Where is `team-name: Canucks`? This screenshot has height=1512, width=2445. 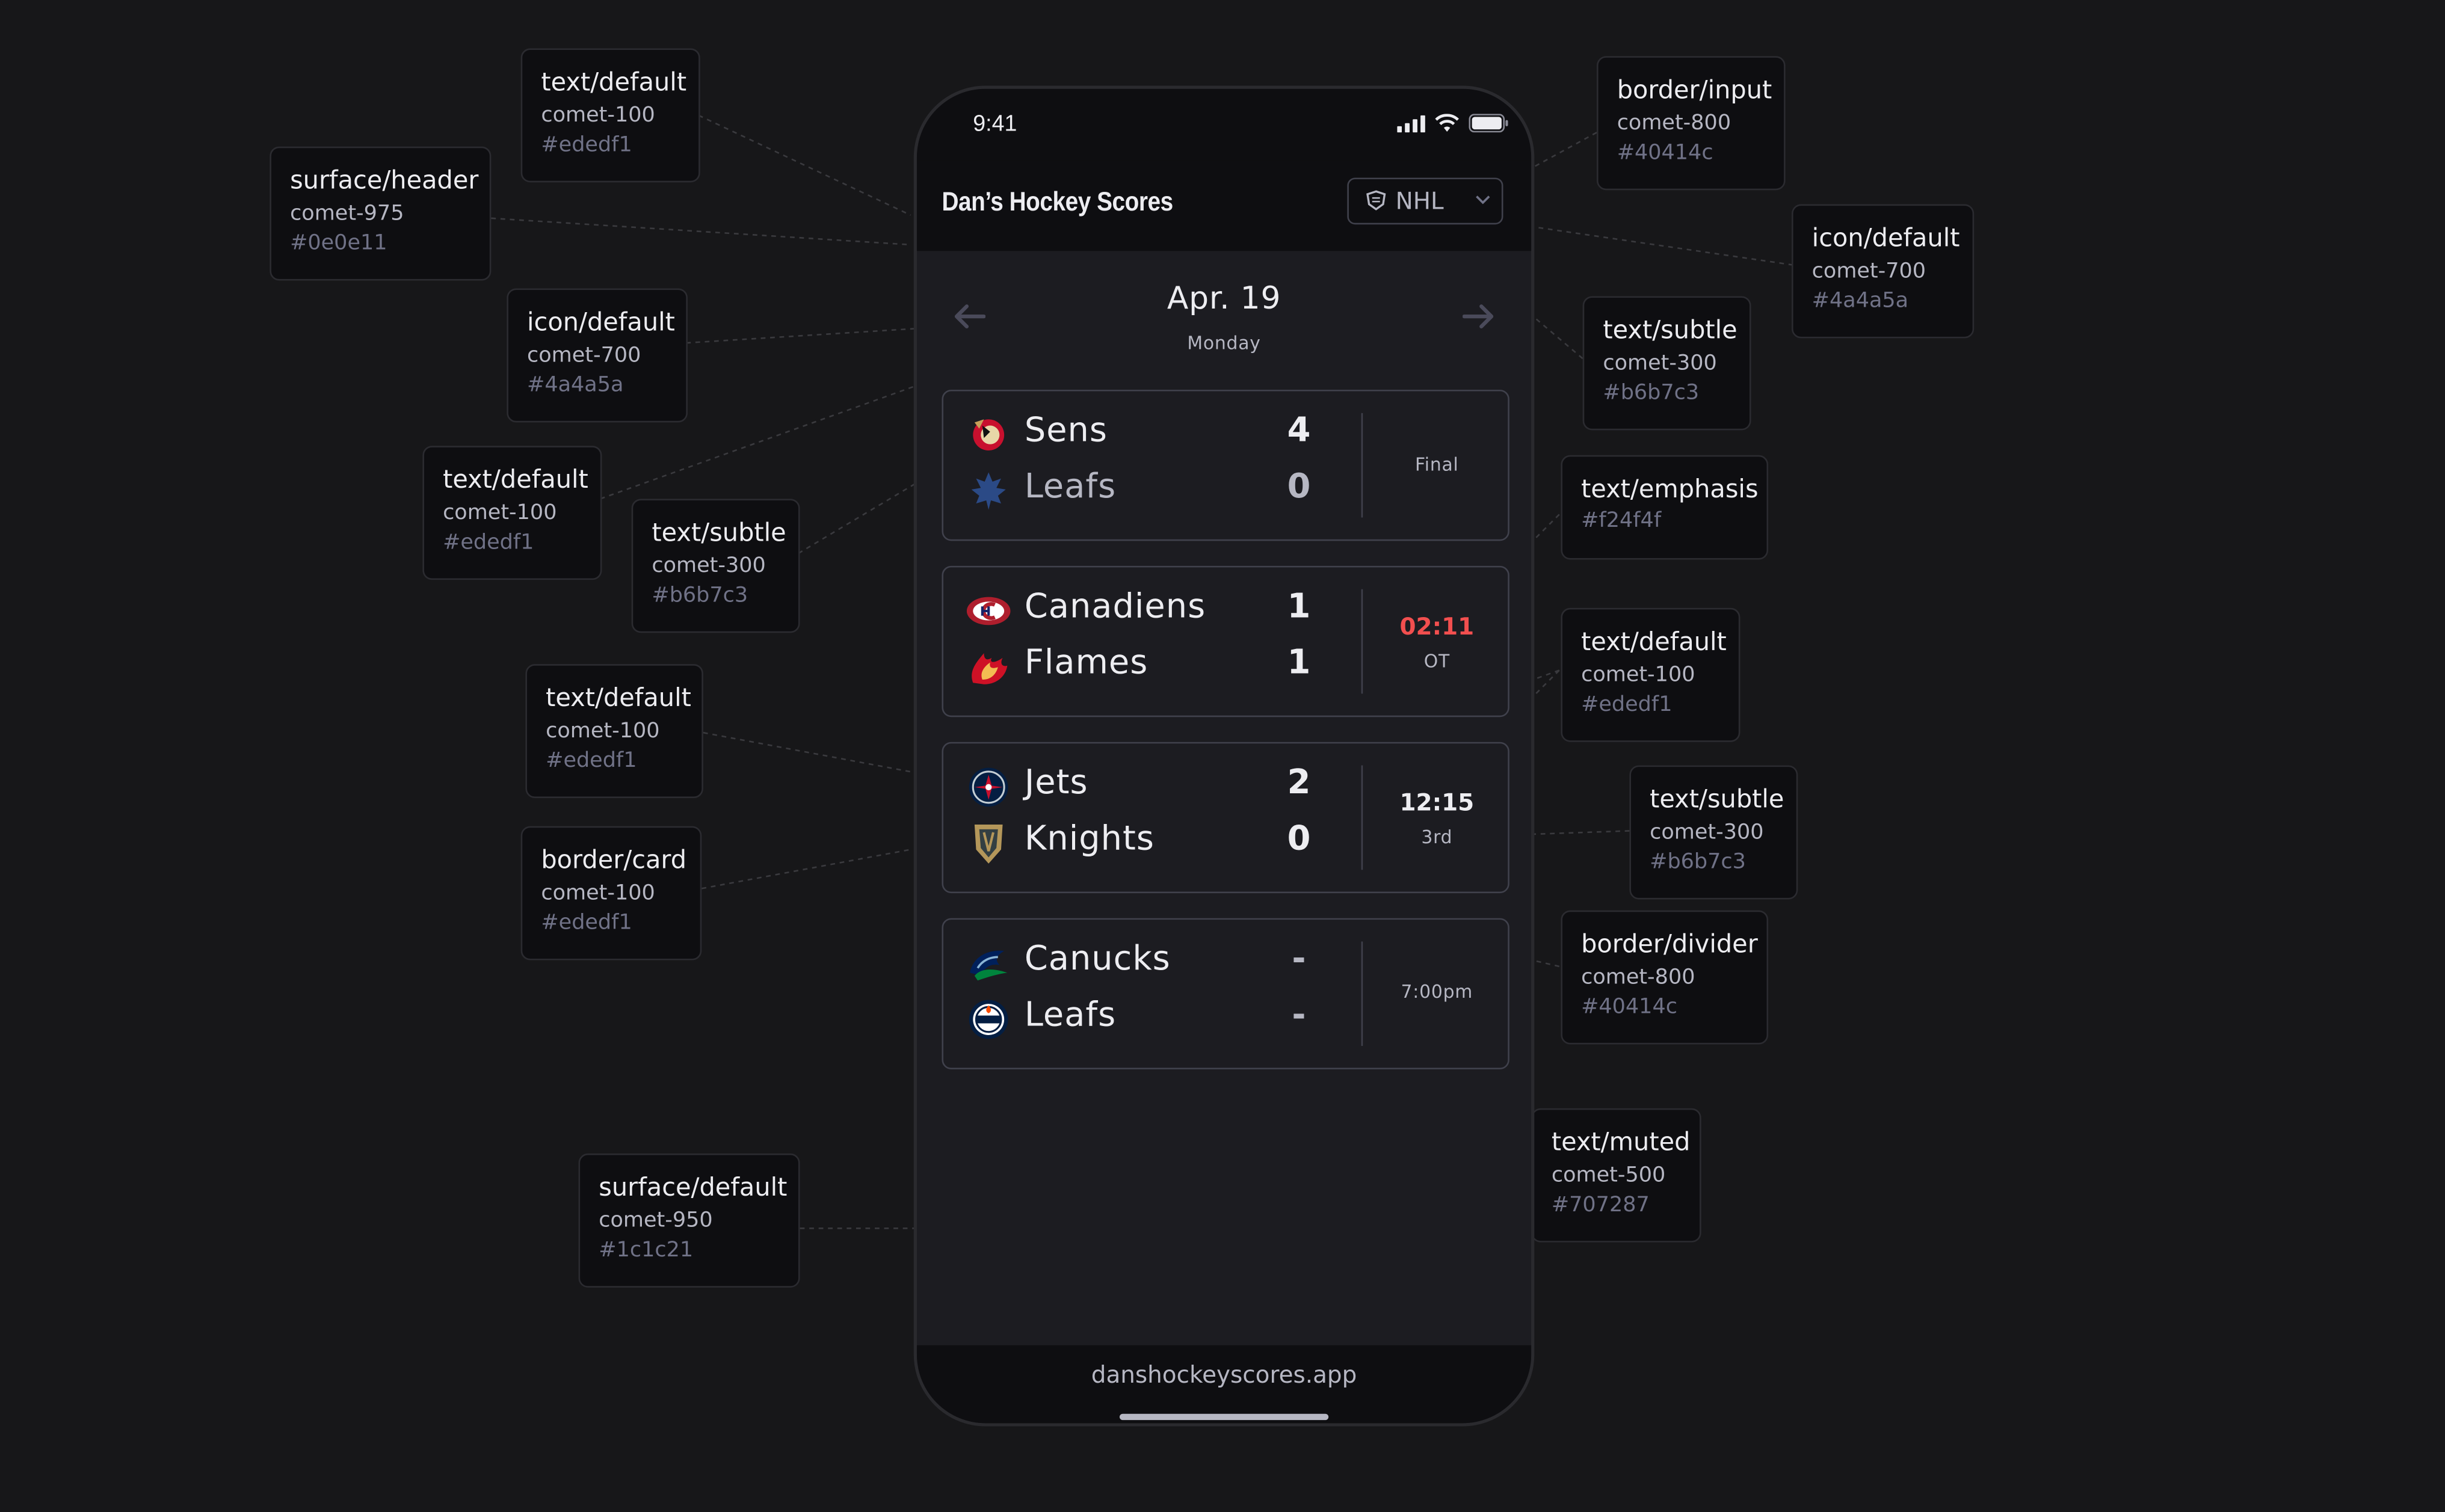
team-name: Canucks is located at coordinates (1097, 959).